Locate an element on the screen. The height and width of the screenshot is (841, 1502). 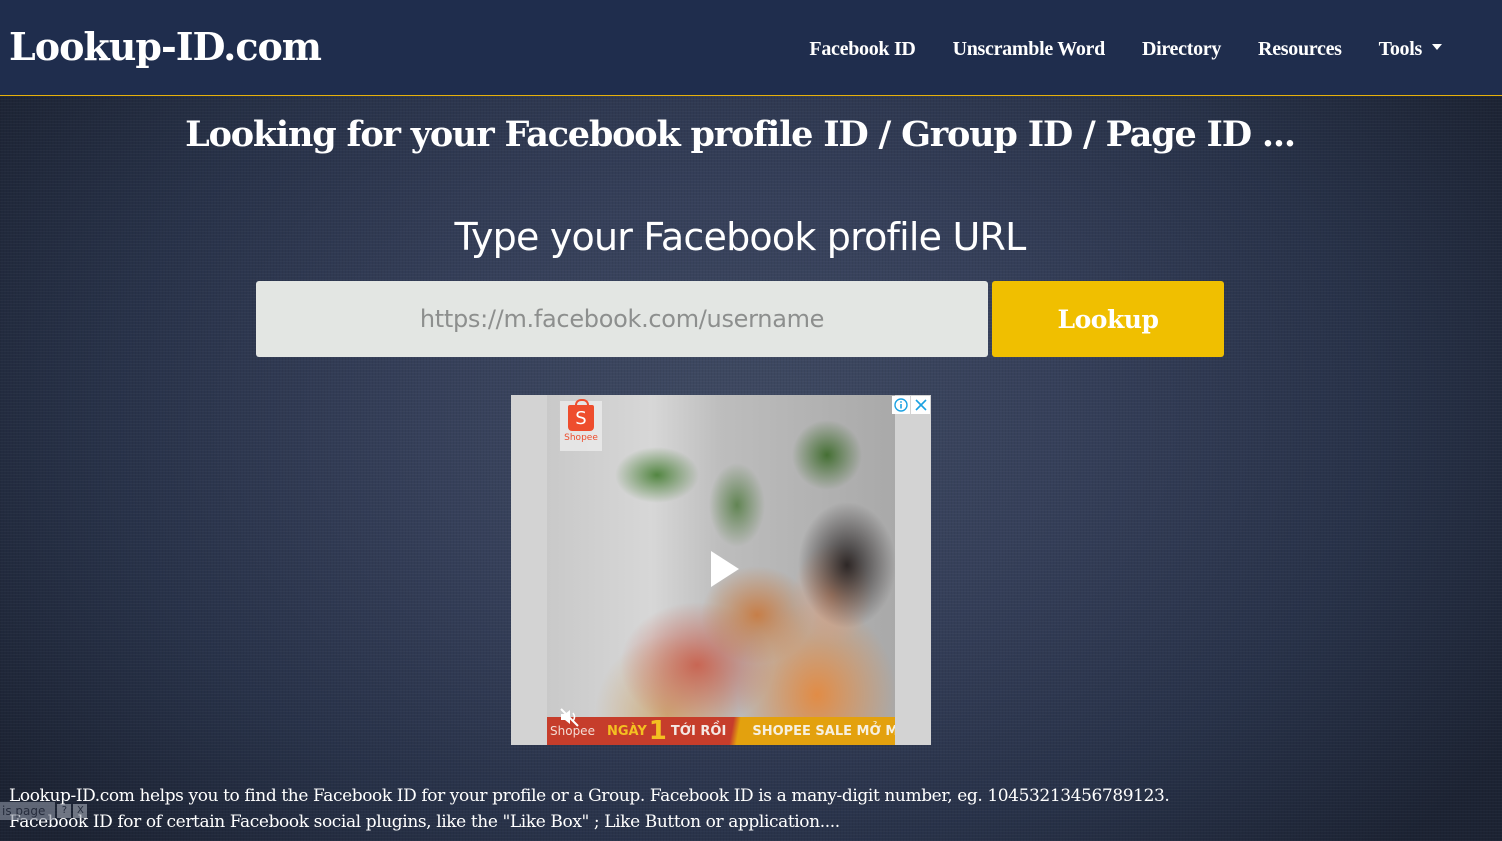
shopee-bag-icon: S is located at coordinates (581, 415).